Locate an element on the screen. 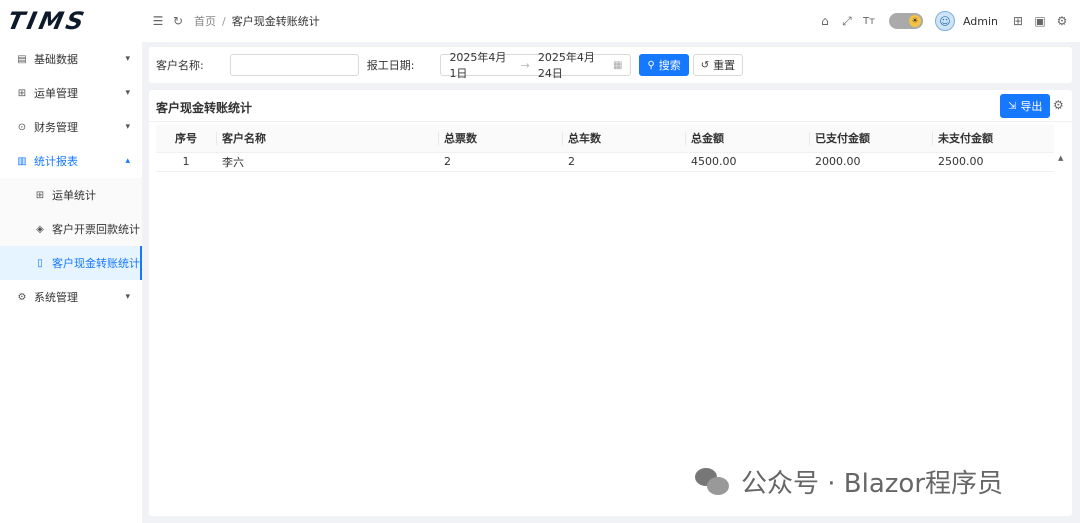 This screenshot has height=523, width=1080. table-row: 1 李六 2 2 4500.00 2000.00 2500.00 is located at coordinates (605, 162).